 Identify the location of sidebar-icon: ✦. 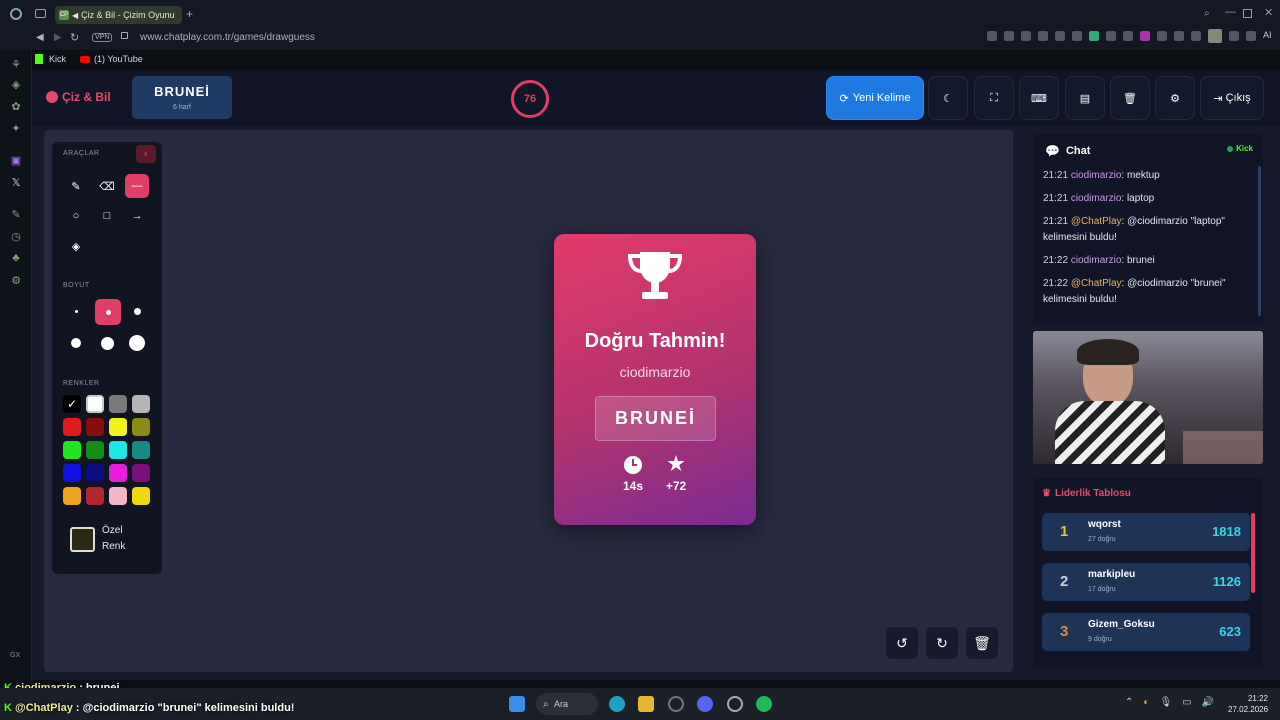
(16, 128).